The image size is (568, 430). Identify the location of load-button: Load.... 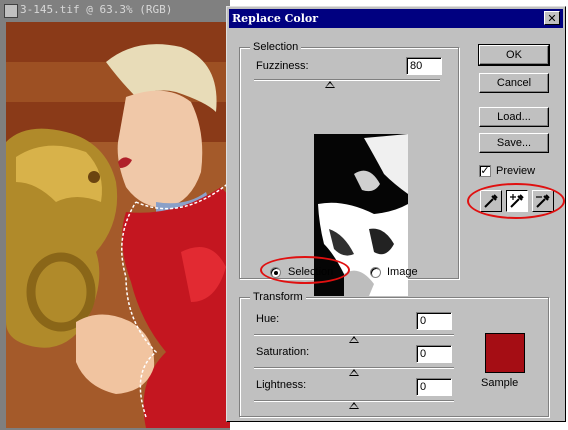
(514, 117).